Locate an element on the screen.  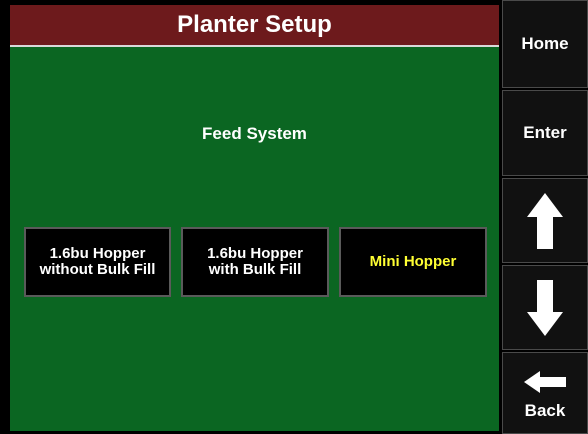
home-label: Home is located at coordinates (545, 43).